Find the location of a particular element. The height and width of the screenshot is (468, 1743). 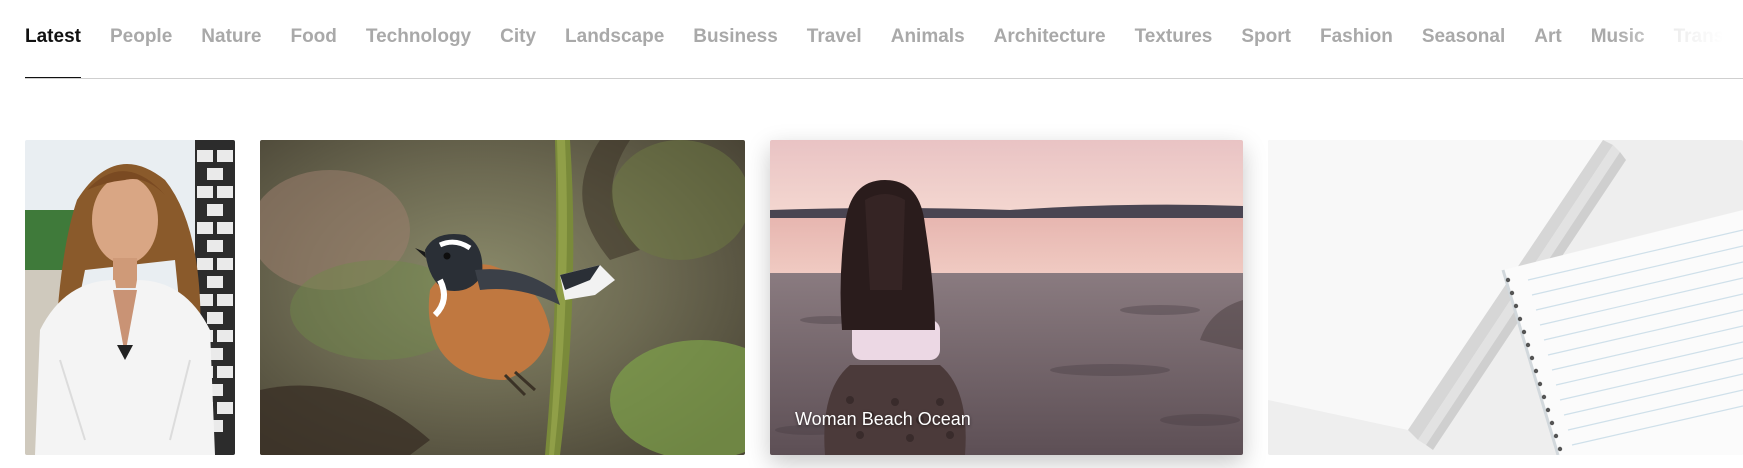

tab-seasonal: Seasonal is located at coordinates (1463, 39).